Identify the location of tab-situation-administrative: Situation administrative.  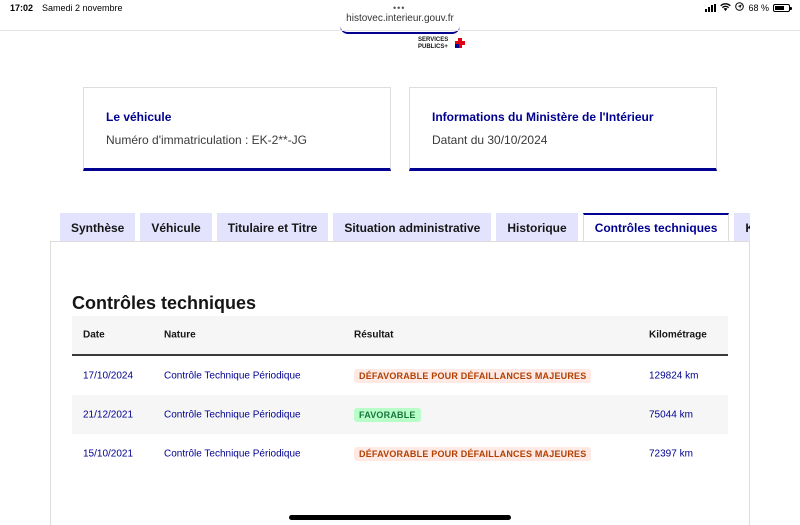
(412, 227).